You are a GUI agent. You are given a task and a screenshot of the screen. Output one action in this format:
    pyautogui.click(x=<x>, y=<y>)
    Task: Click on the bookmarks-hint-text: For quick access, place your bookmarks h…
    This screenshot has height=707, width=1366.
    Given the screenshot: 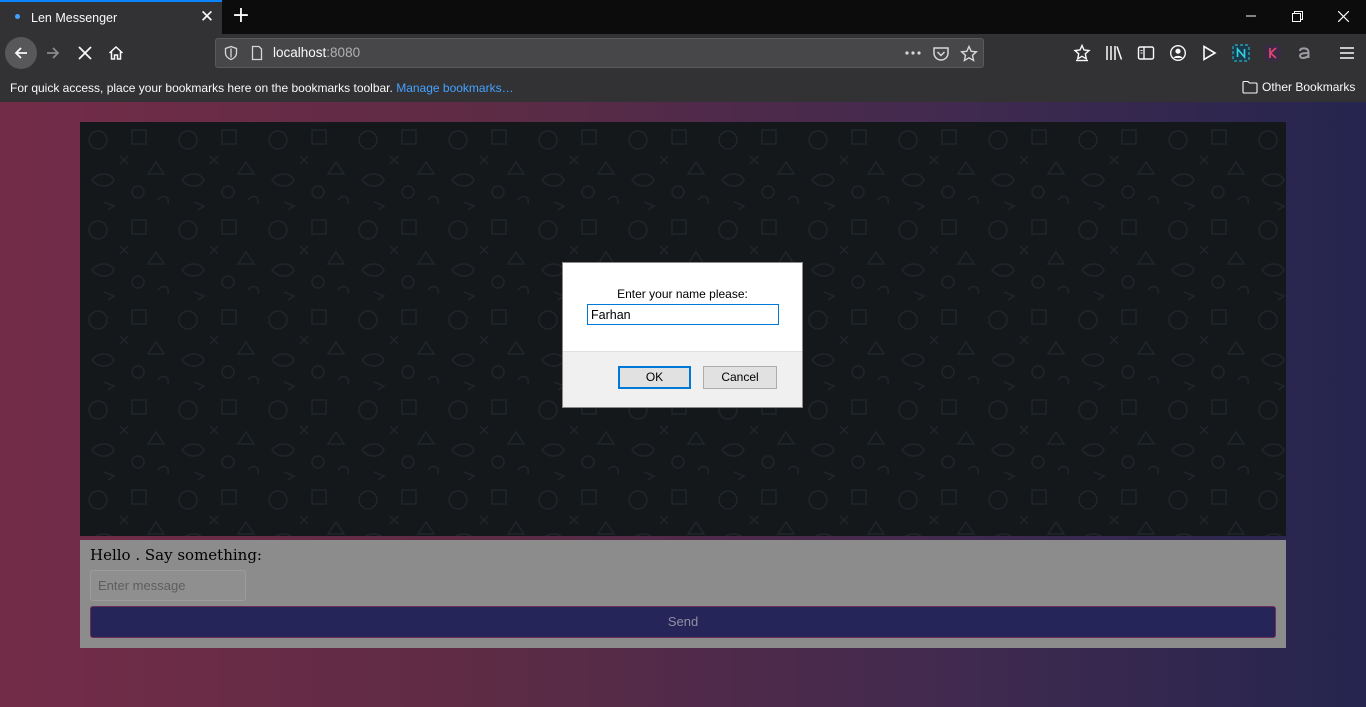 What is the action you would take?
    pyautogui.click(x=201, y=88)
    